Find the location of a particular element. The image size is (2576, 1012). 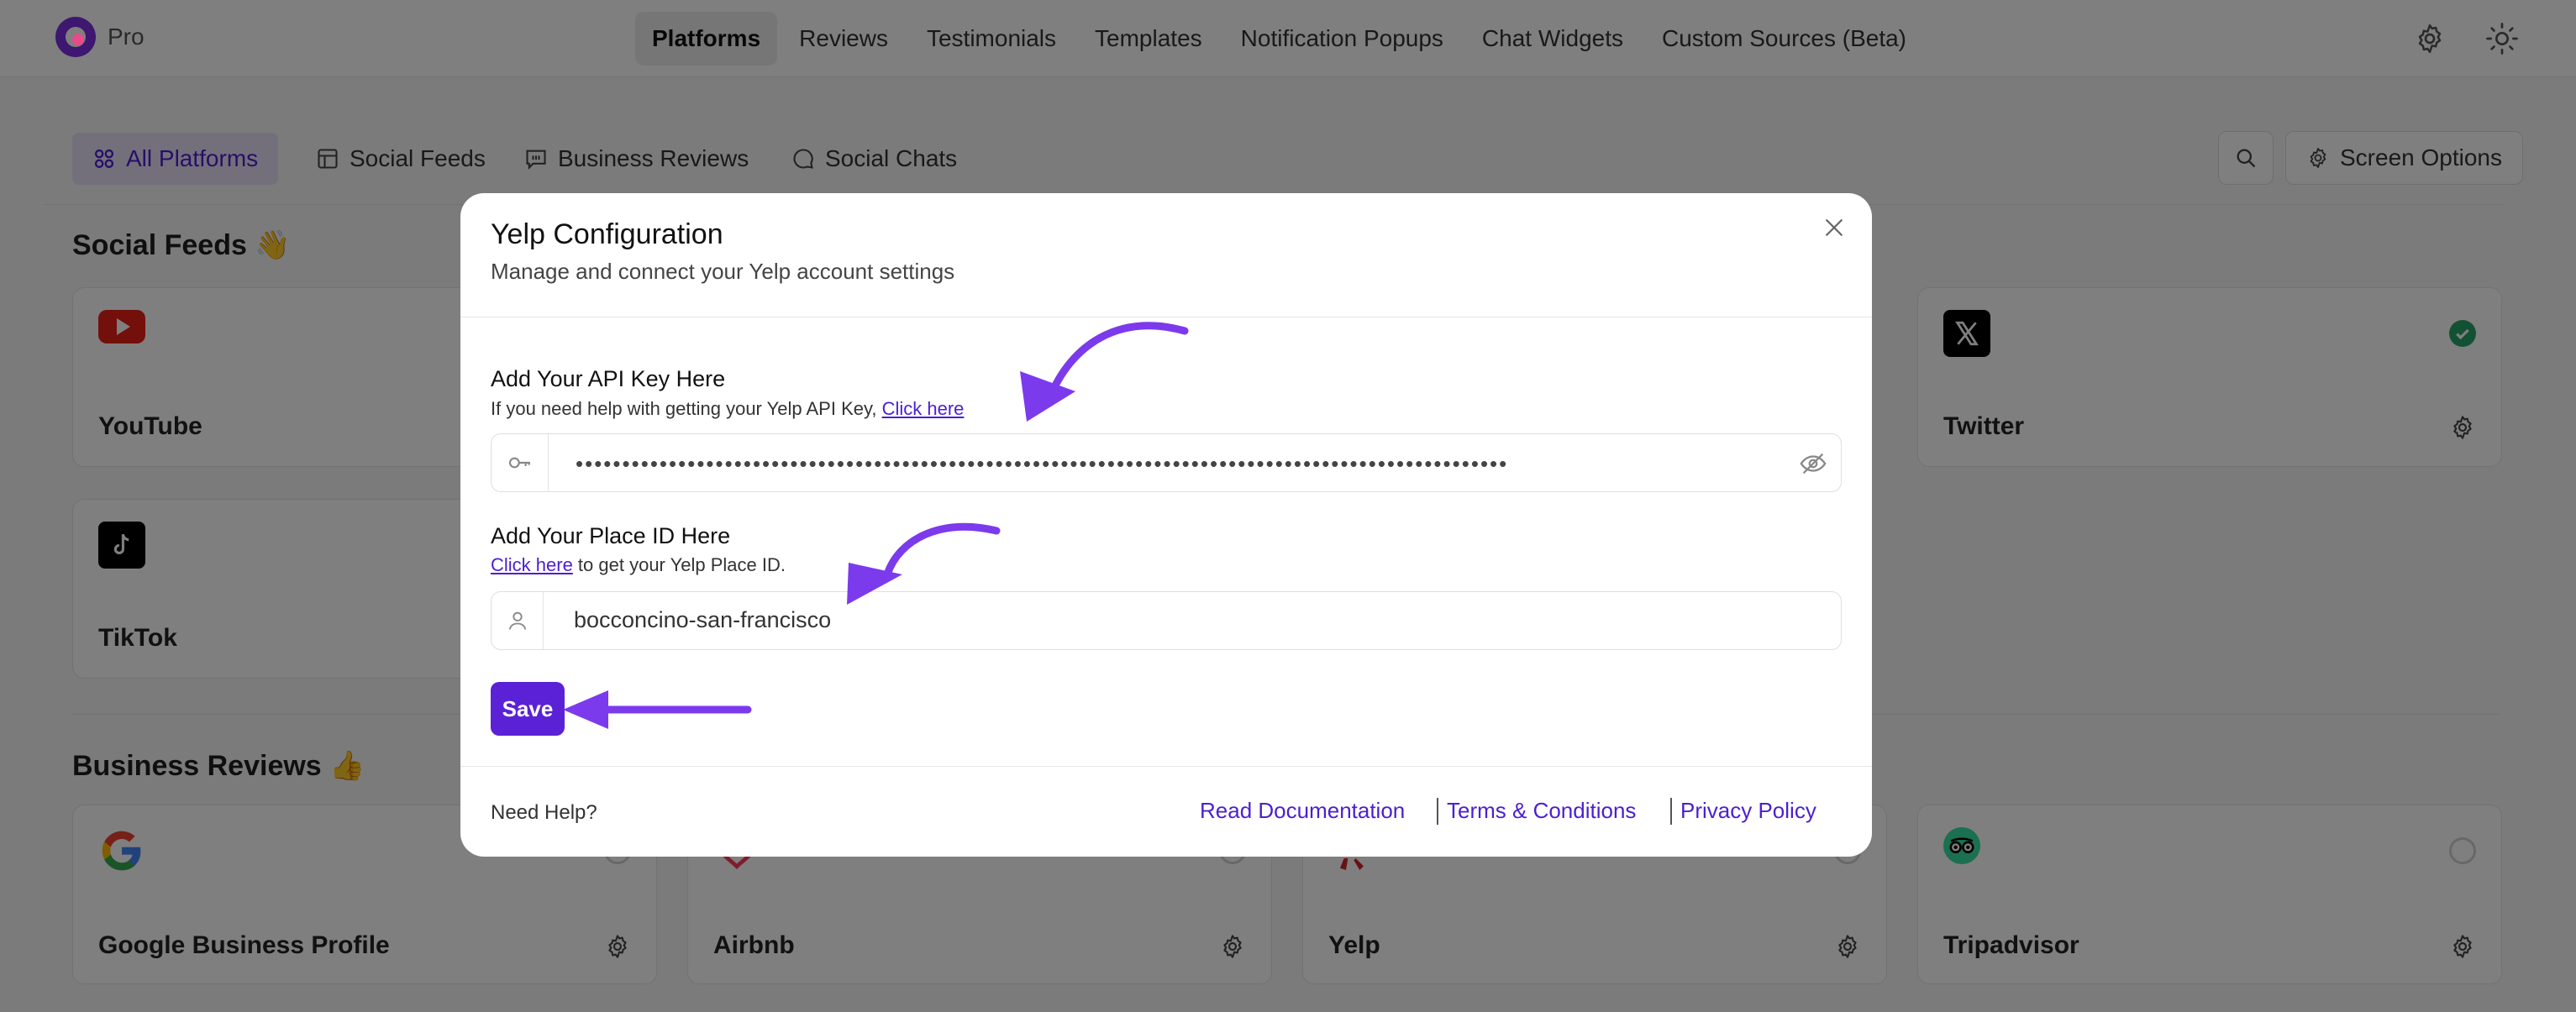

user-icon is located at coordinates (518, 620).